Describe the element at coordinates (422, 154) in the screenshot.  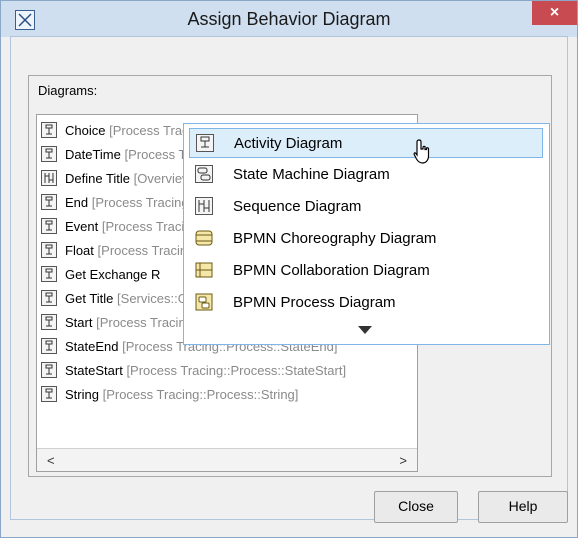
I see `mouse-cursor-icon` at that location.